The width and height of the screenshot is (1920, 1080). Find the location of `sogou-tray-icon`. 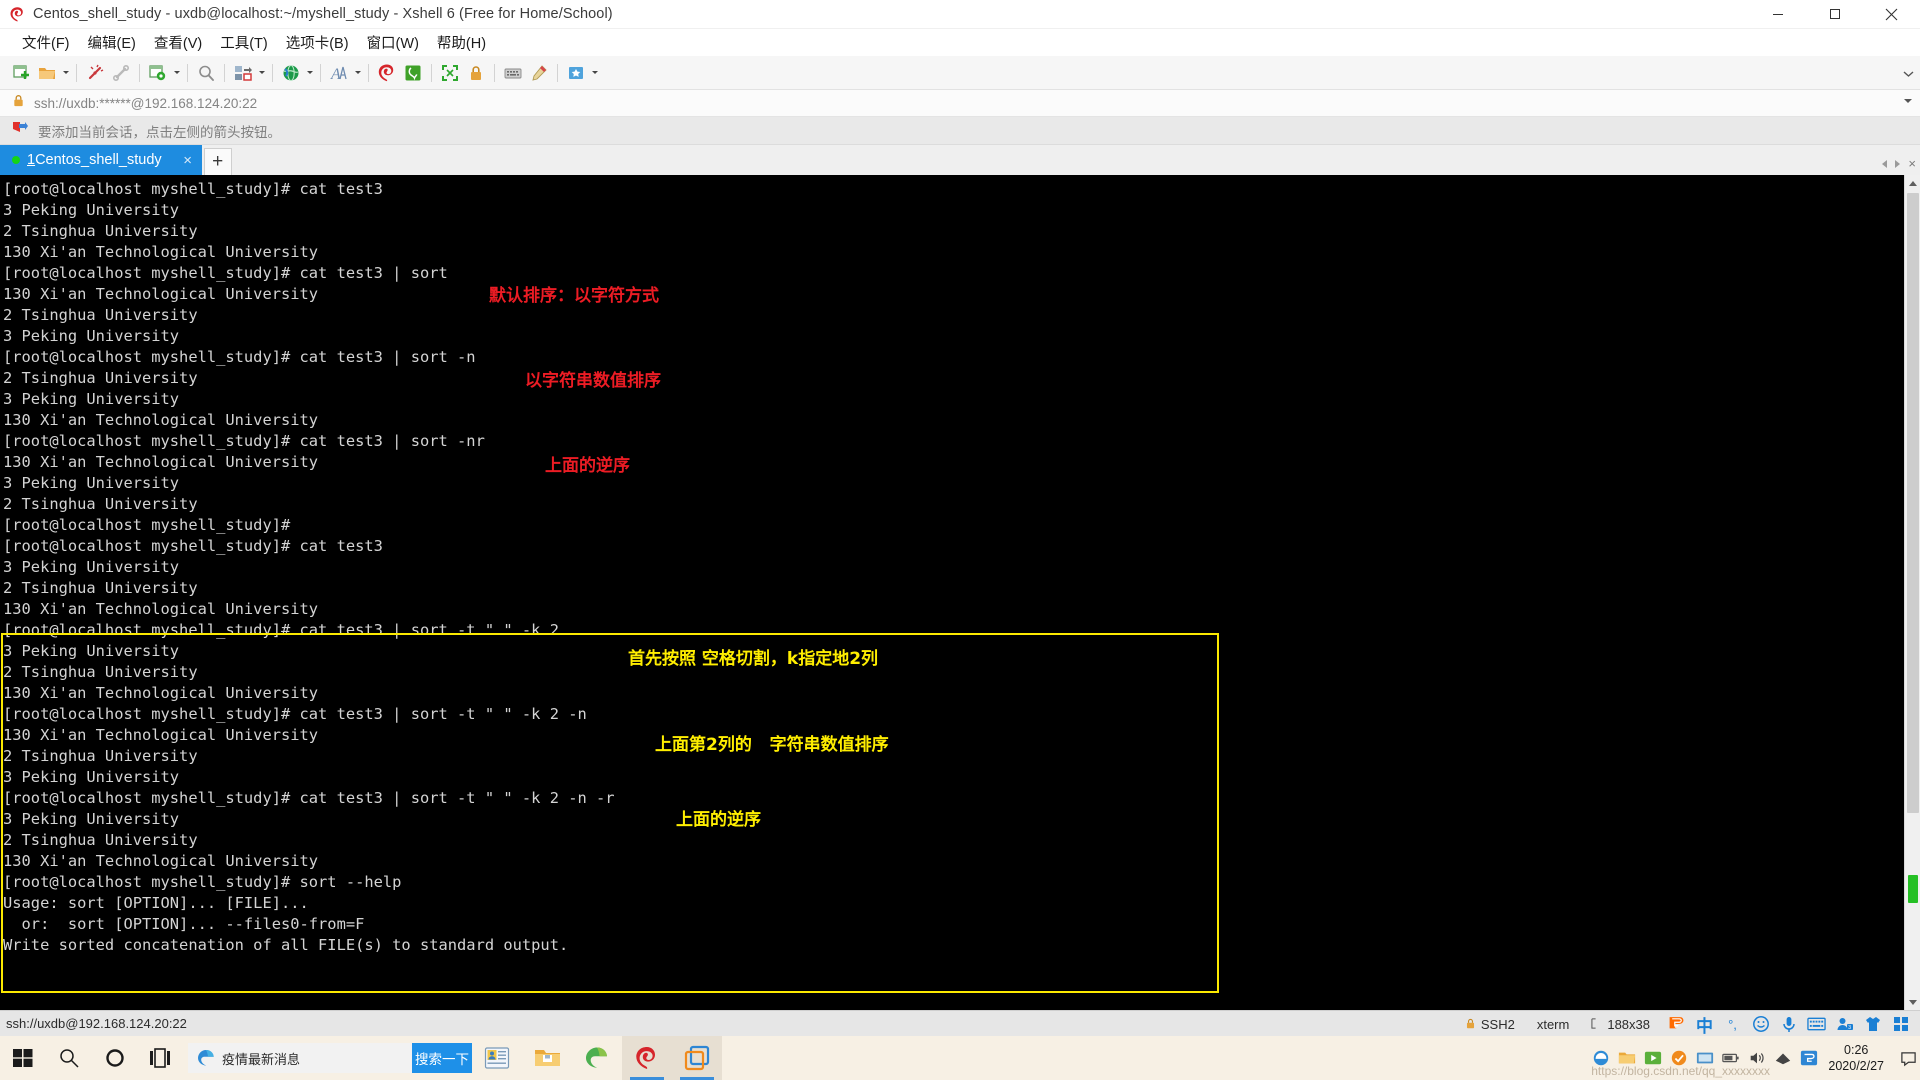

sogou-tray-icon is located at coordinates (1809, 1058).